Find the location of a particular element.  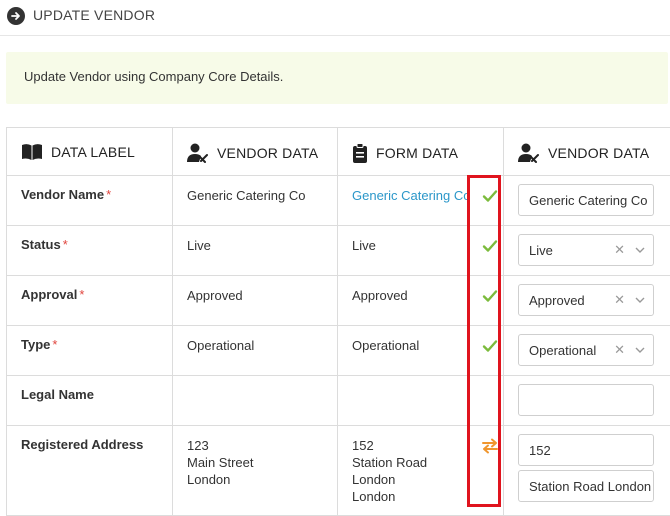

approval-select-value: Approved is located at coordinates (557, 300).